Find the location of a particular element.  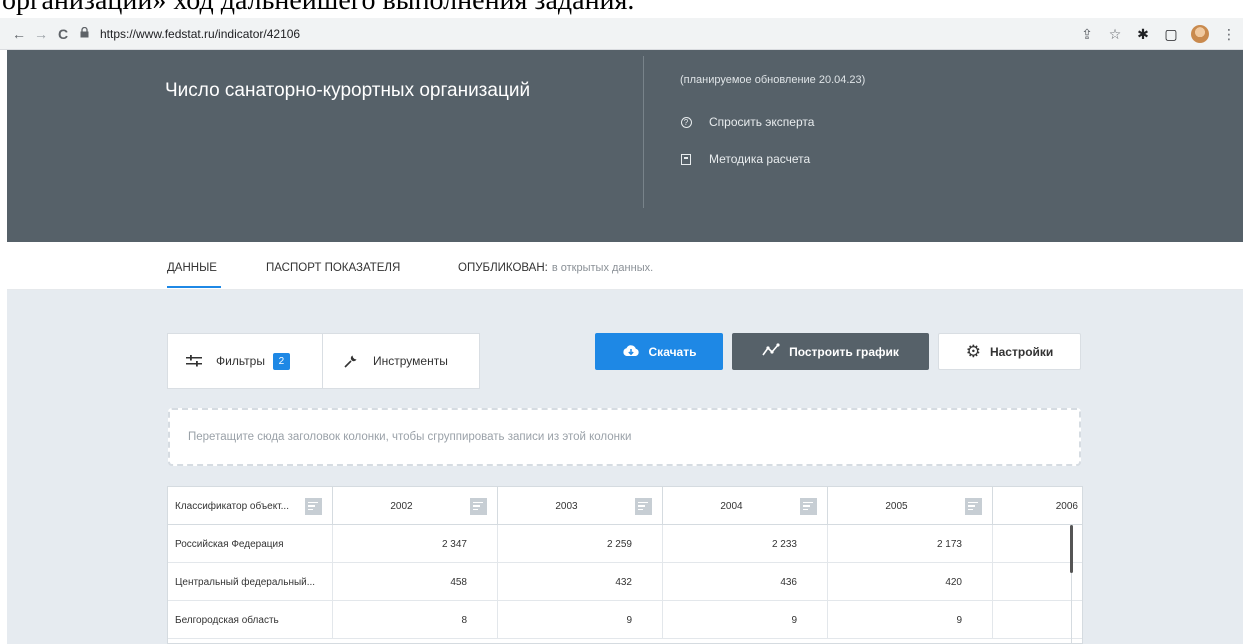

value-cell: 2 173 is located at coordinates (910, 544).